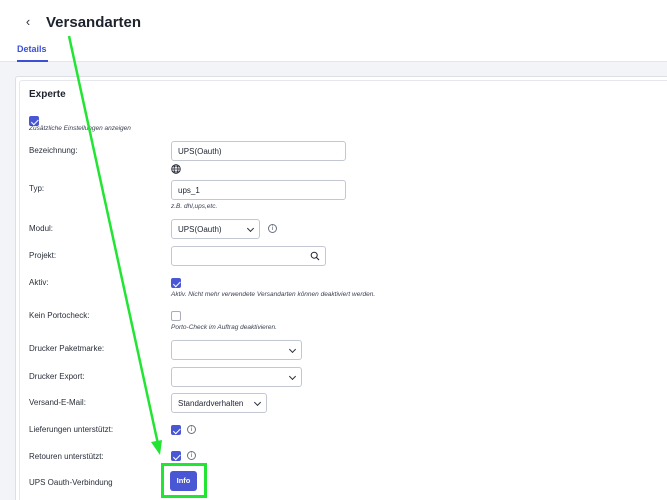 The width and height of the screenshot is (667, 500). What do you see at coordinates (32, 53) in the screenshot?
I see `tab-details: Details` at bounding box center [32, 53].